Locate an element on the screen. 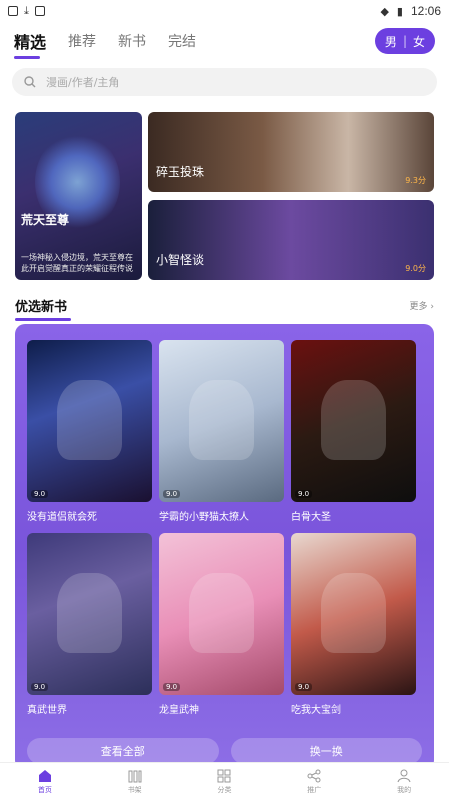 Image resolution: width=449 pixels, height=800 pixels. refresh-button: 换一换 is located at coordinates (326, 751).